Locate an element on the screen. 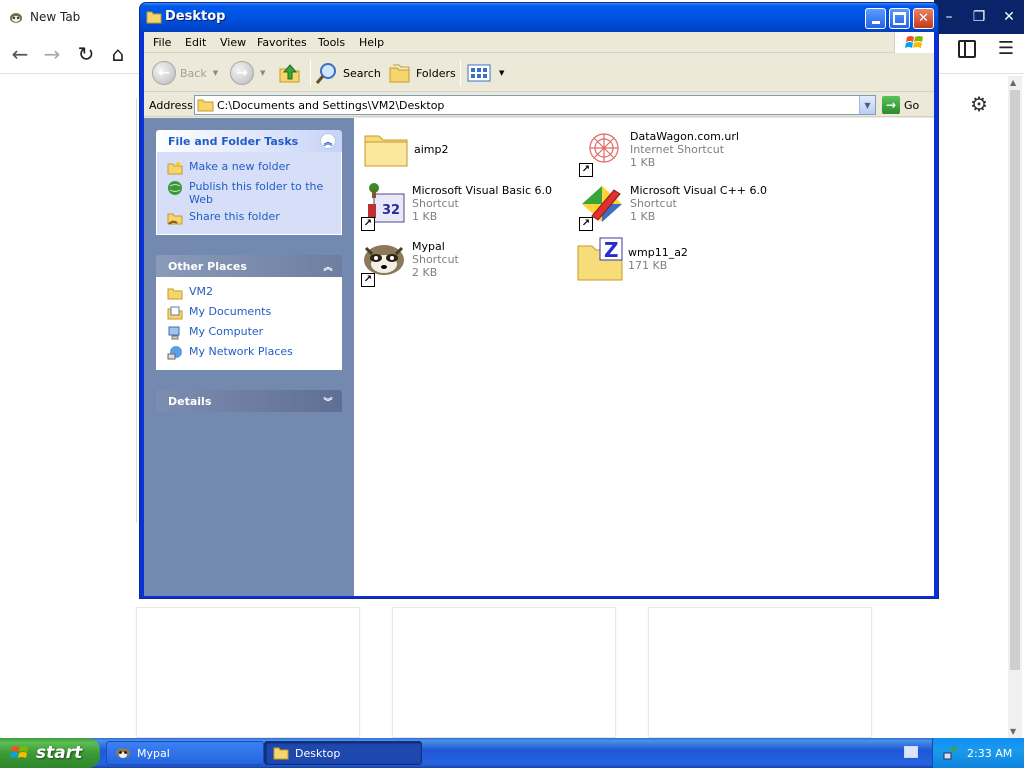  place-vm2: VM2 is located at coordinates (251, 293).